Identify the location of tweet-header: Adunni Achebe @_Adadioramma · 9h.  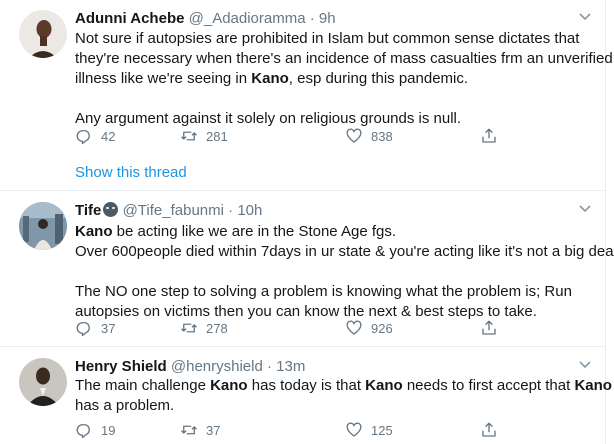
(205, 19).